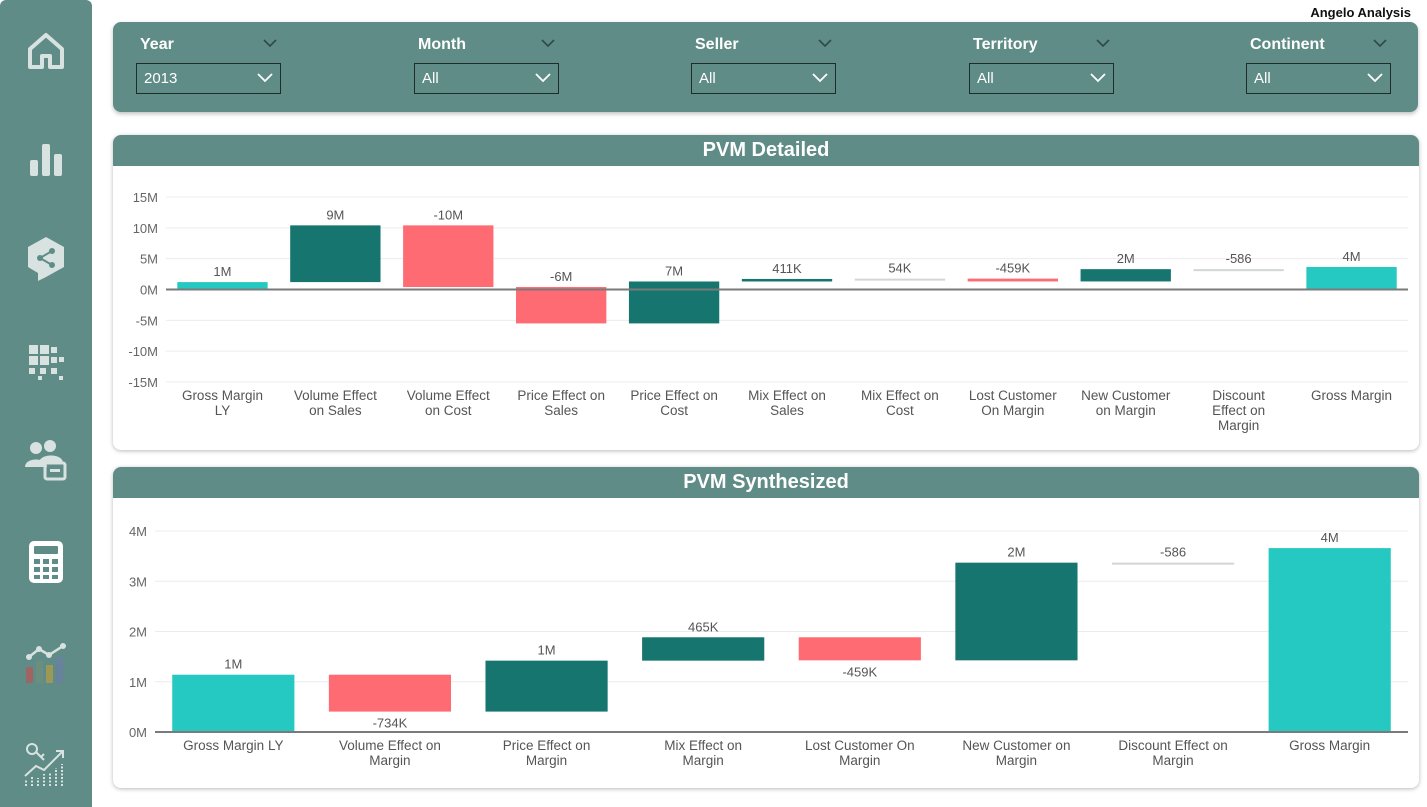  What do you see at coordinates (145, 228) in the screenshot?
I see `y-tick-label: 10M` at bounding box center [145, 228].